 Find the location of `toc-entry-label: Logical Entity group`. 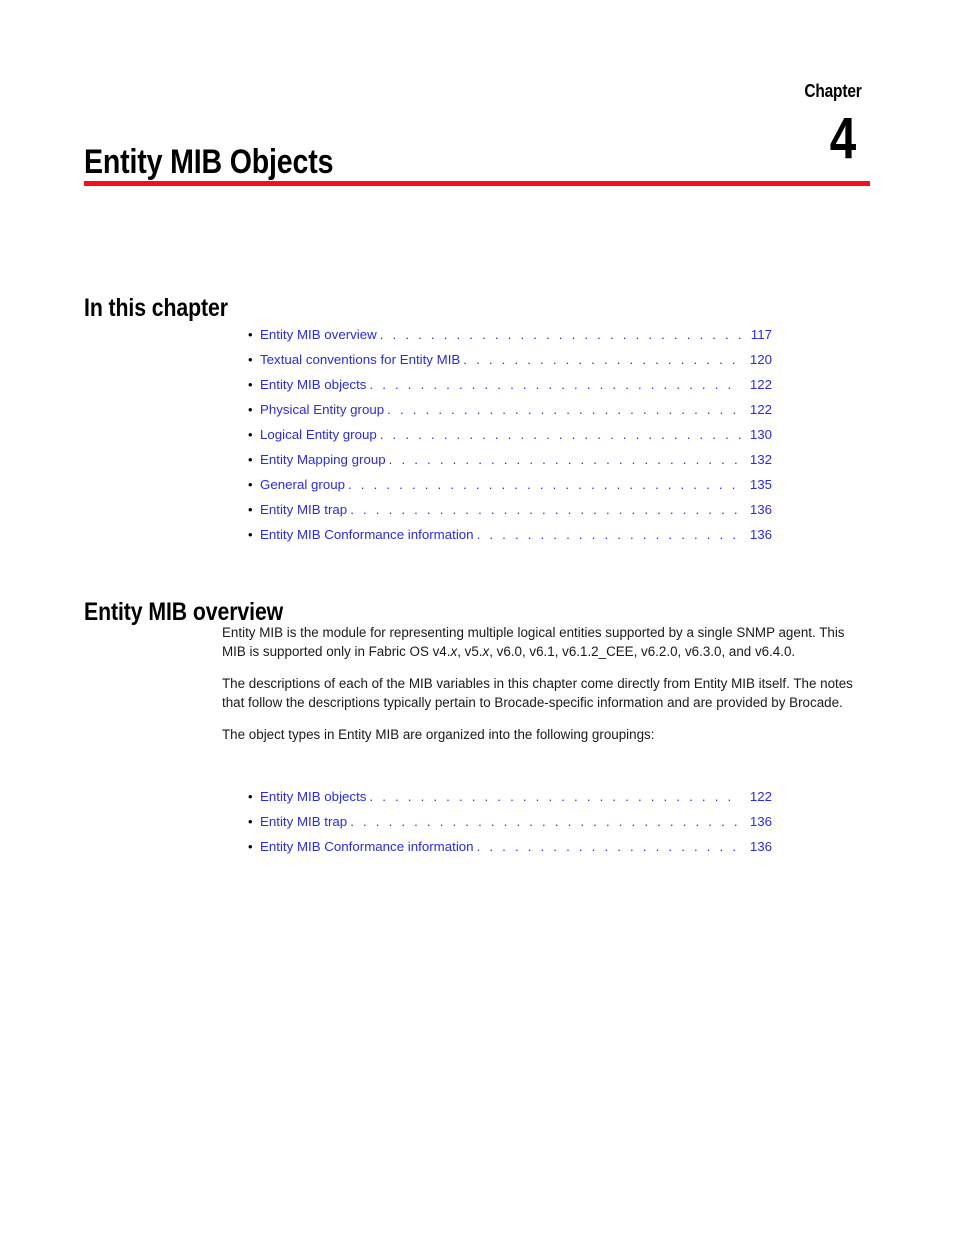

toc-entry-label: Logical Entity group is located at coordinates (318, 434).